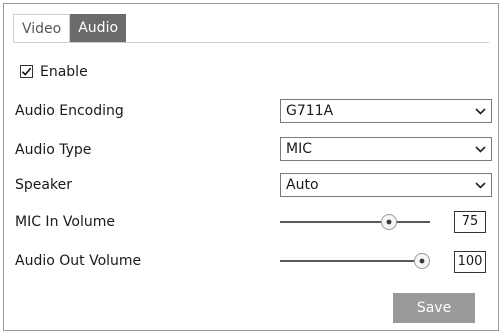 The width and height of the screenshot is (503, 335). What do you see at coordinates (470, 262) in the screenshot?
I see `audio-out-volume-value: 100` at bounding box center [470, 262].